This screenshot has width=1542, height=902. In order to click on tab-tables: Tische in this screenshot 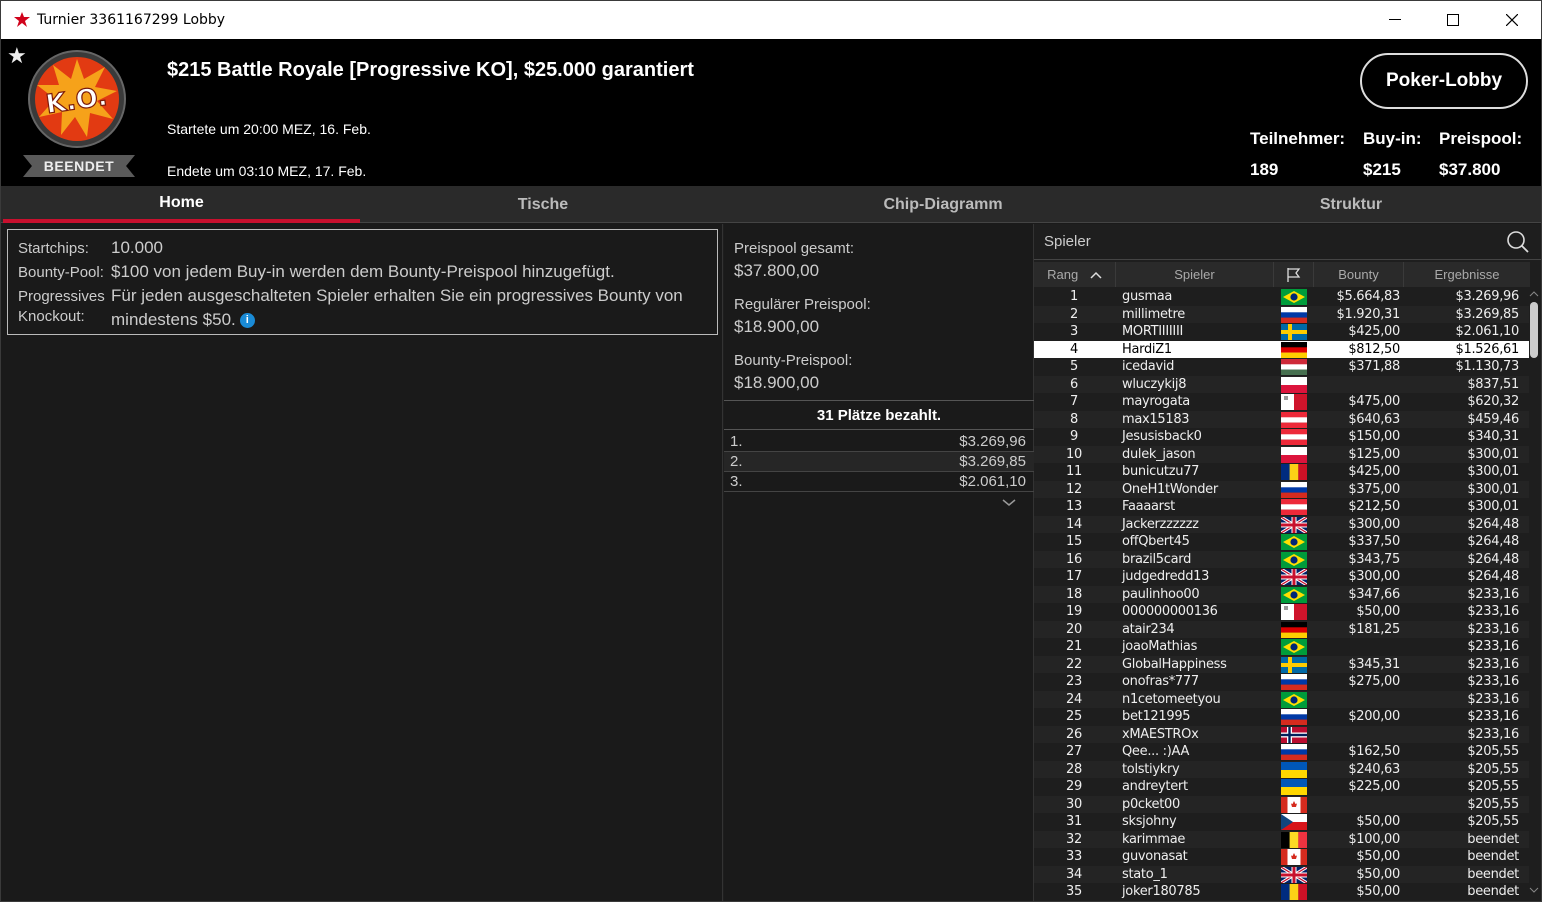, I will do `click(543, 204)`.